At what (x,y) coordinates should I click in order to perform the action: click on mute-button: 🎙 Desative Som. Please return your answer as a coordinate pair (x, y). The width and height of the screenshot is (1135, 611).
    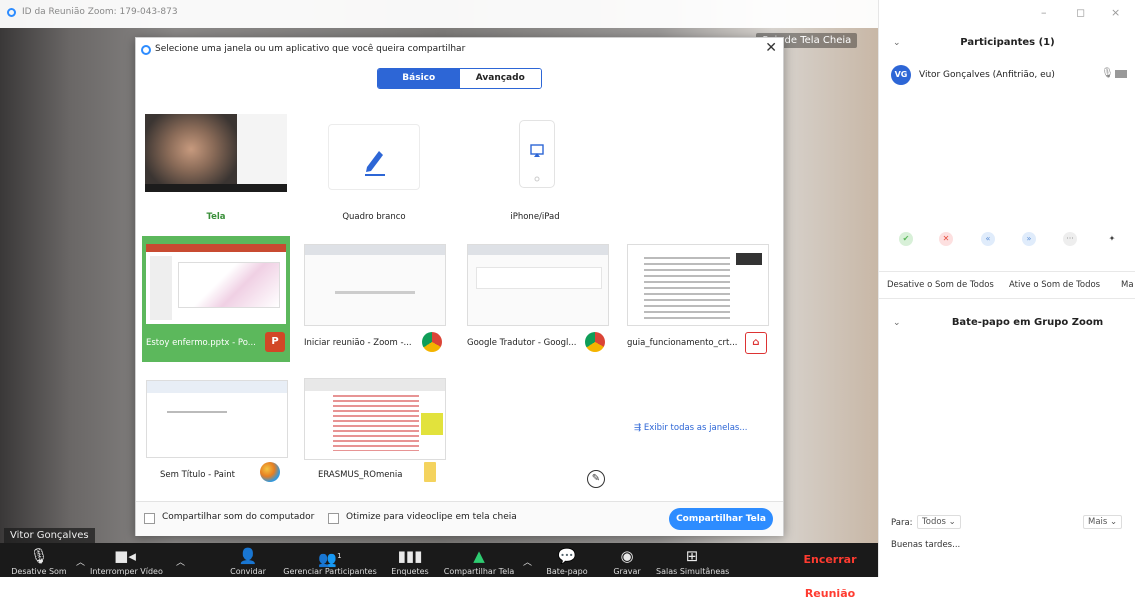
    Looking at the image, I should click on (39, 560).